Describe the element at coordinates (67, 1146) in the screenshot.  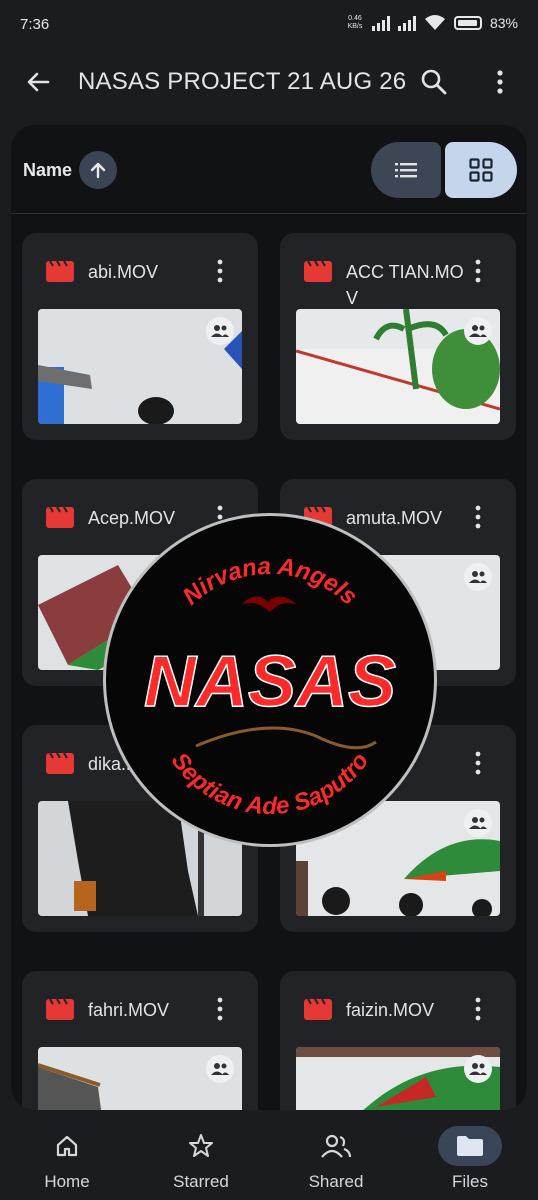
I see `home-icon` at that location.